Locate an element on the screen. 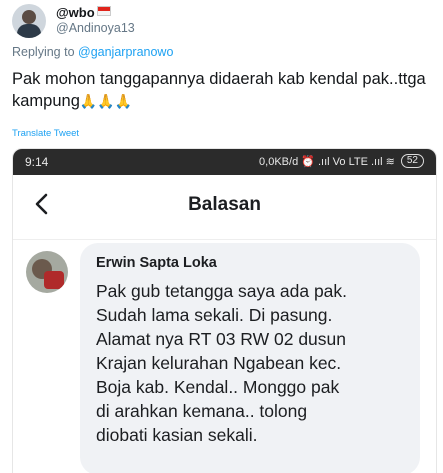  replying-to: Replying to @ganjarpranowo is located at coordinates (93, 52).